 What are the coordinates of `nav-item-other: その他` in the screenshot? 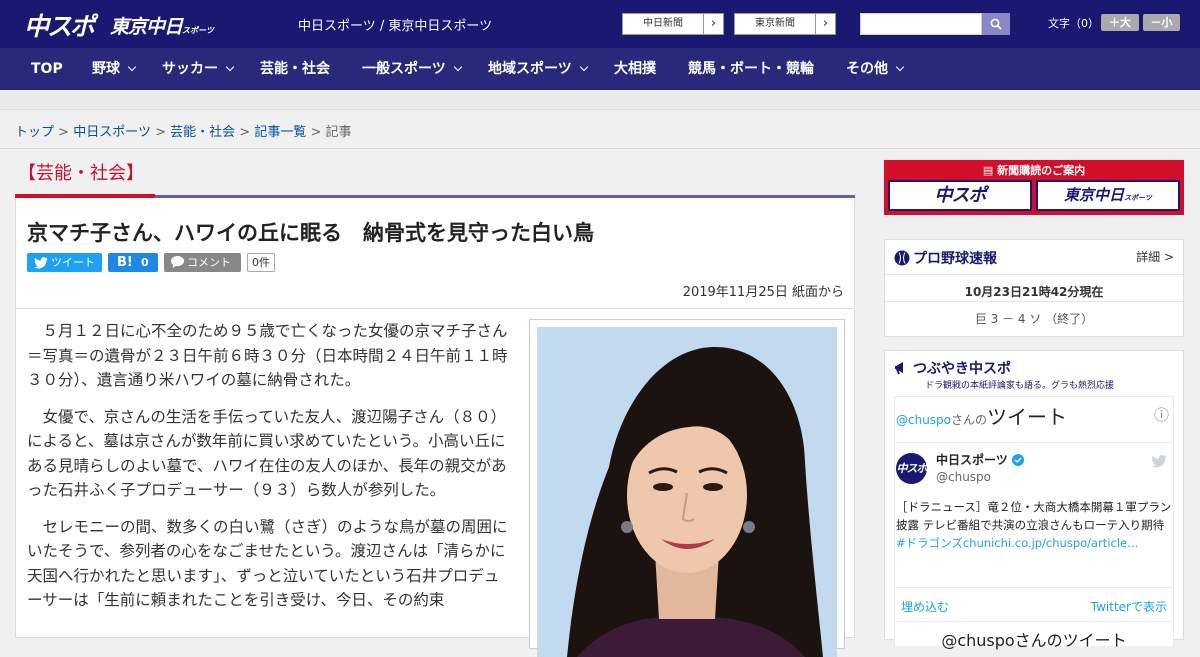 It's located at (875, 69).